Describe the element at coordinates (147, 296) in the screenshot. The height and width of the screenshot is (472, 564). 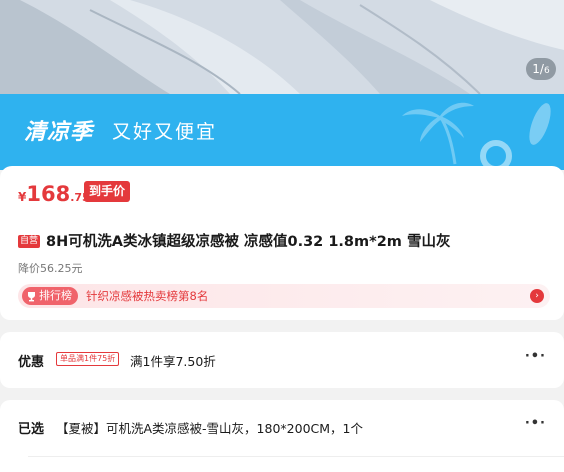
I see `ranking-text: 针织凉感被热卖榜第8名` at that location.